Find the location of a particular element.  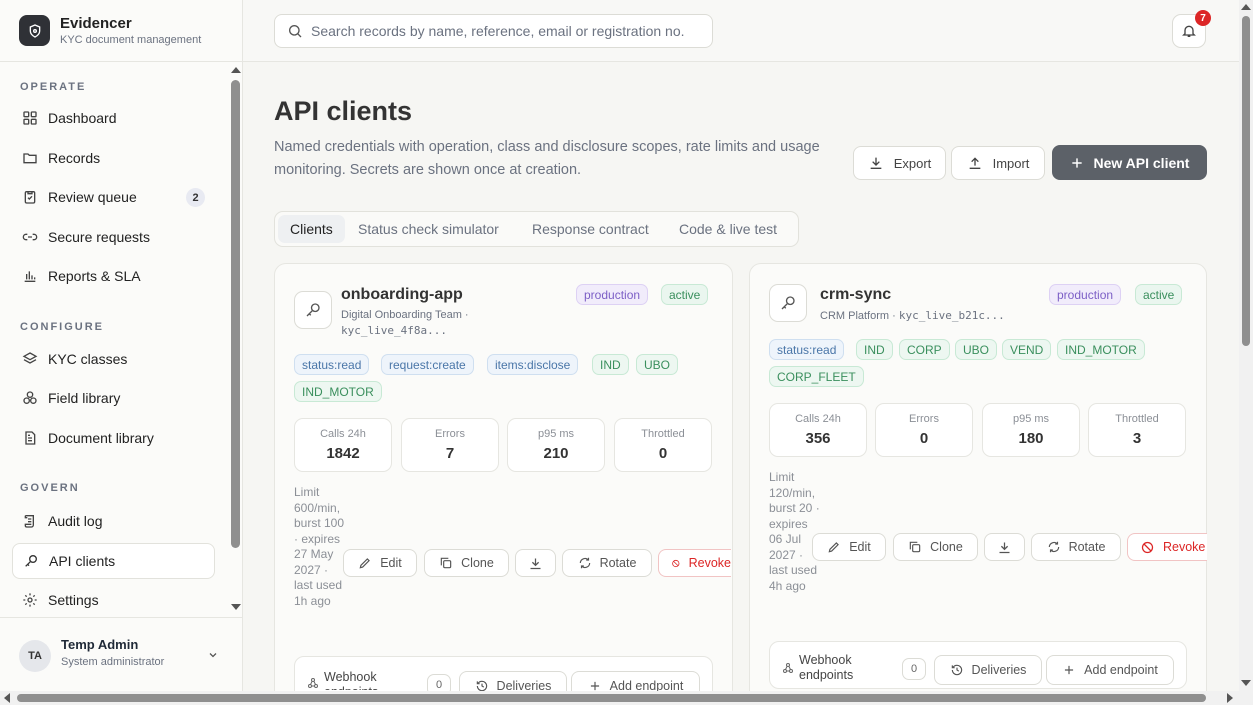

sidebar-item-document-library: Document library is located at coordinates (113, 438).